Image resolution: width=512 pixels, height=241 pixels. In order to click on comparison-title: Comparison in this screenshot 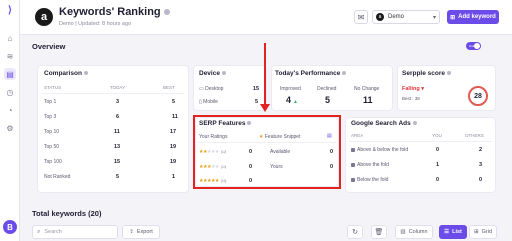, I will do `click(66, 73)`.